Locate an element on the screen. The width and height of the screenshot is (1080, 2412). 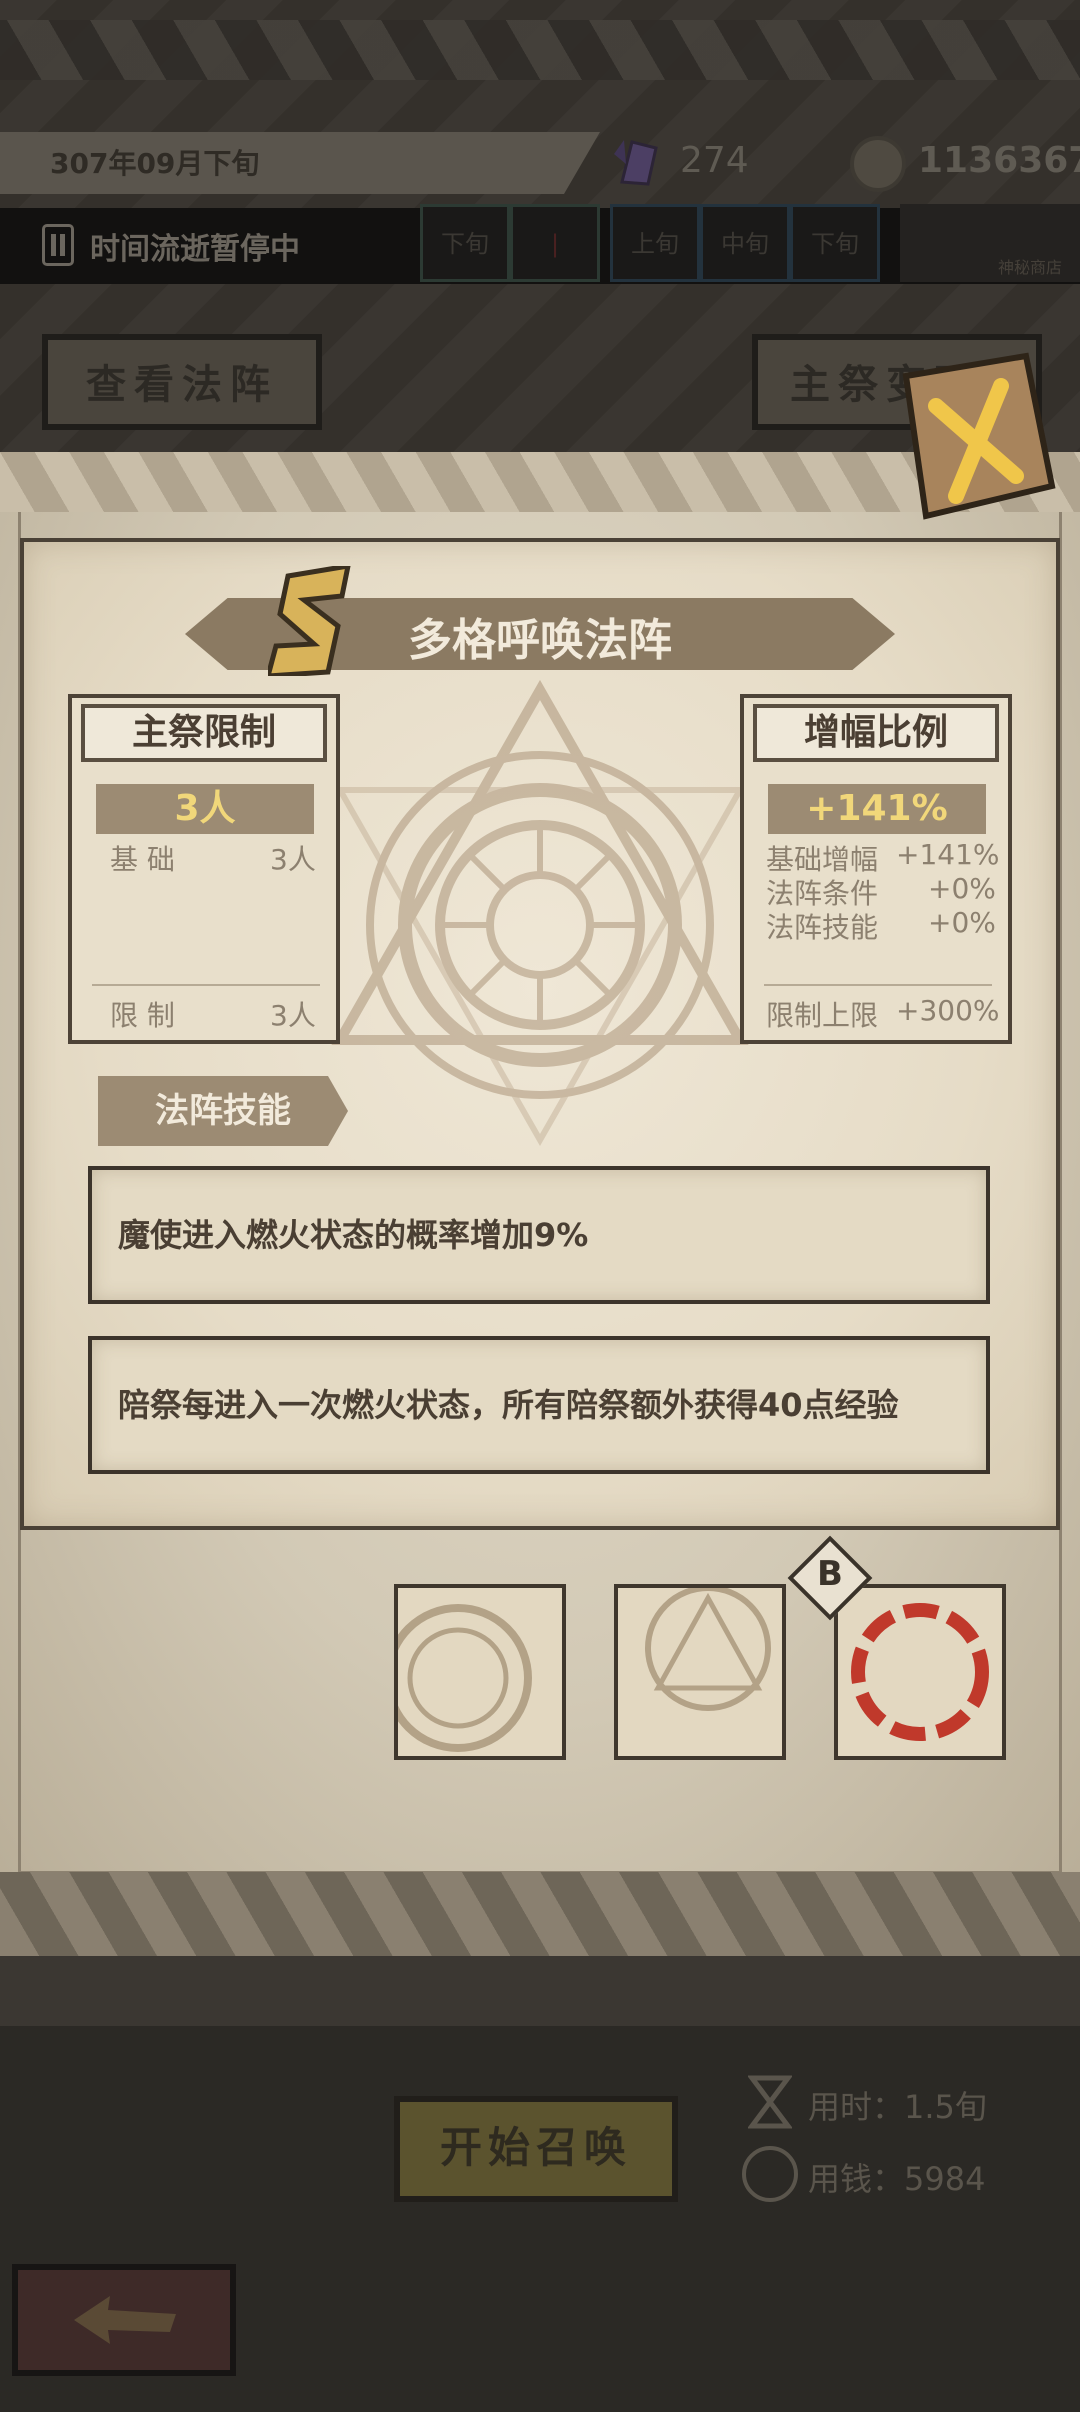
crystal-count: 274 is located at coordinates (714, 160).